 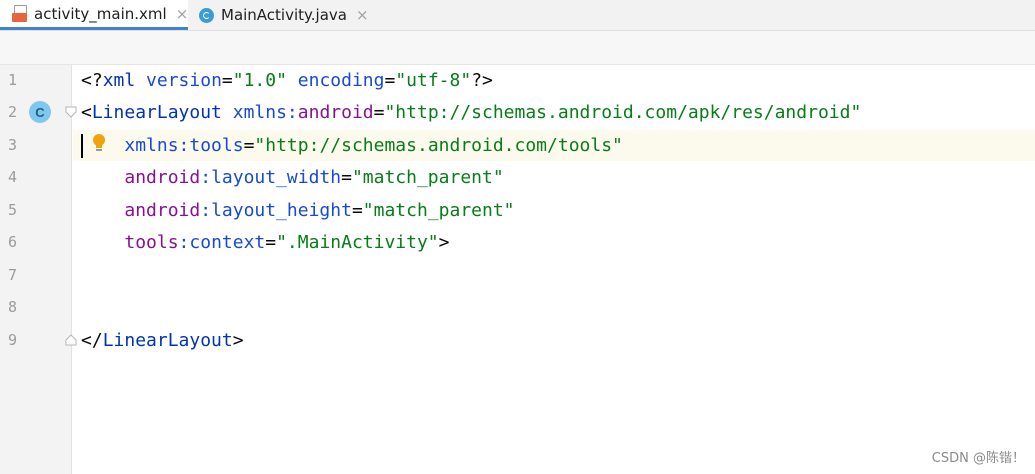 What do you see at coordinates (40, 112) in the screenshot?
I see `related-class-gutter-icon: C` at bounding box center [40, 112].